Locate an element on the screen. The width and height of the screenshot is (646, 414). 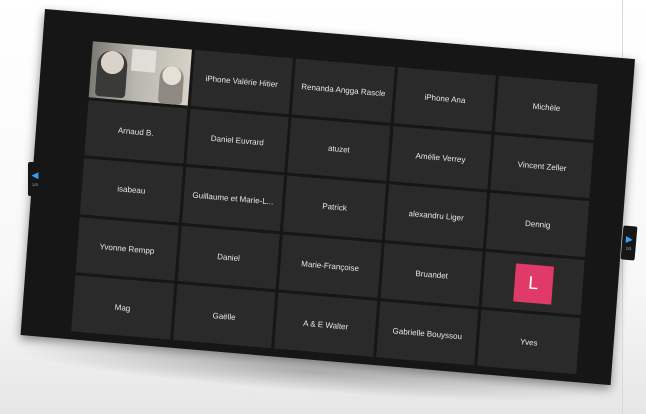
participant-tile: Marie-Françoise is located at coordinates (330, 266).